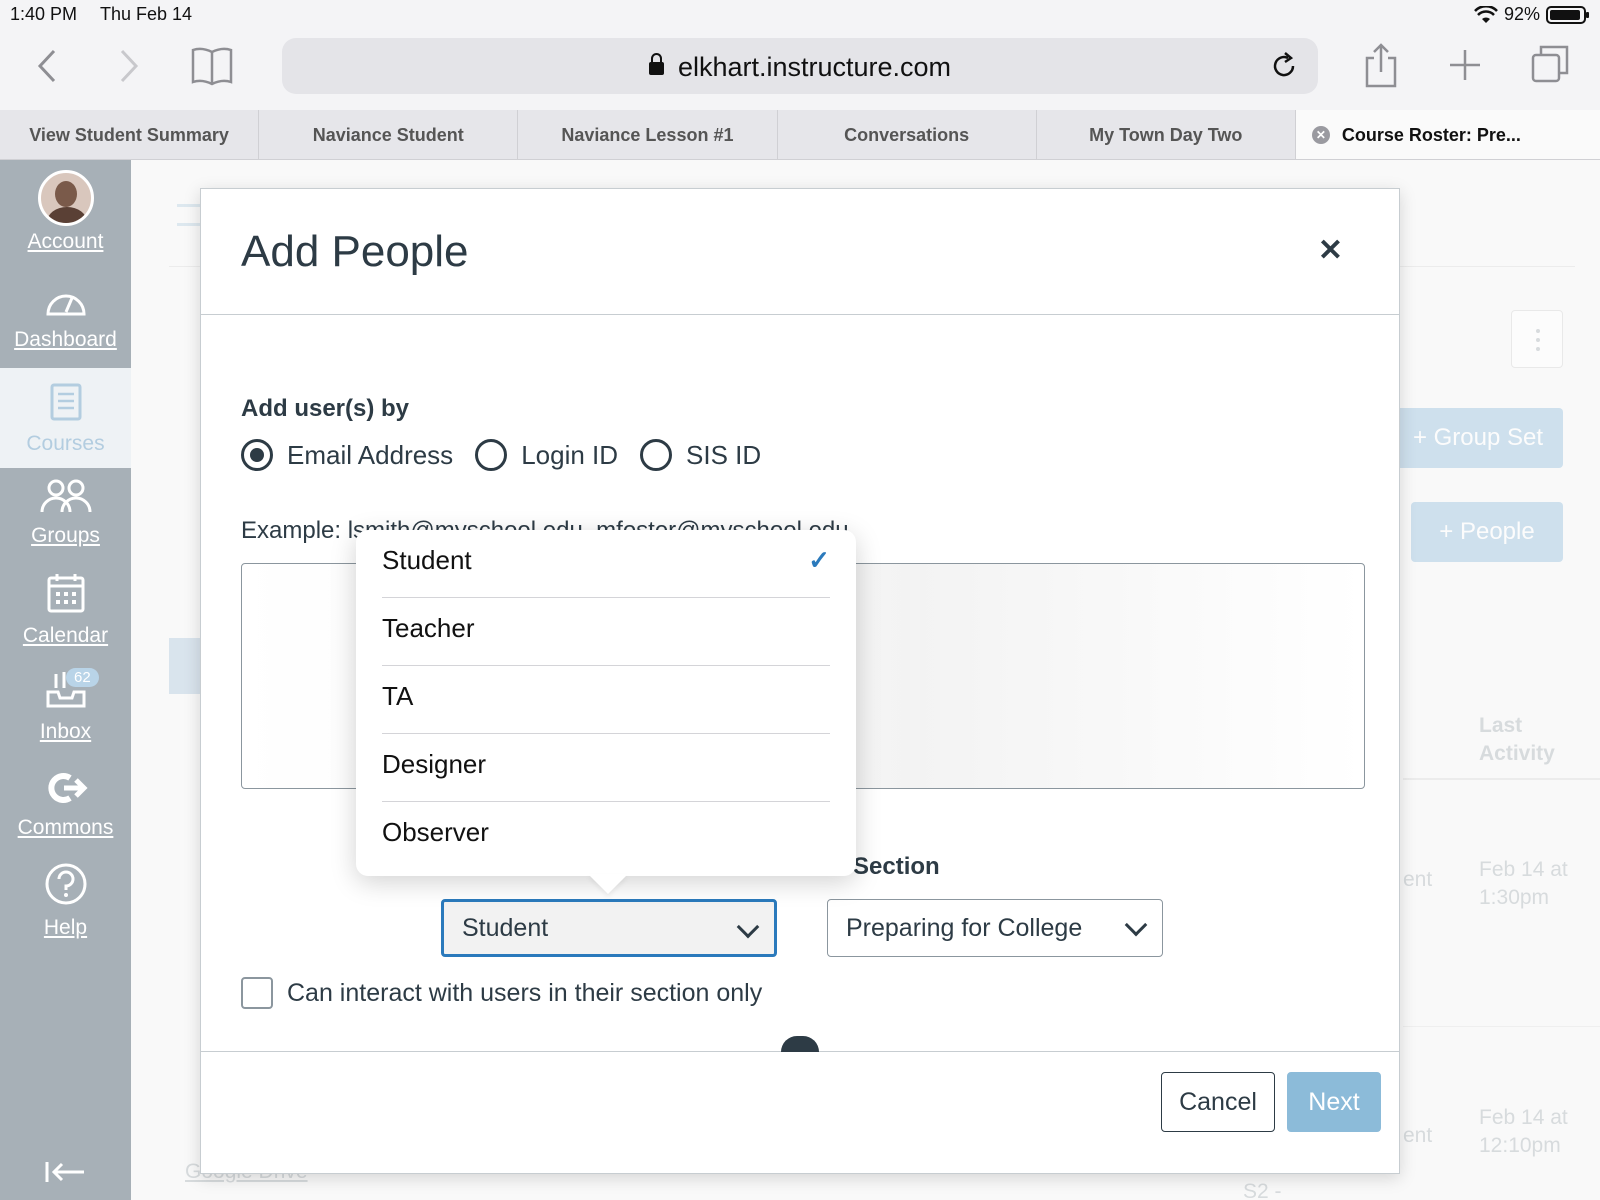 This screenshot has height=1200, width=1600. What do you see at coordinates (434, 764) in the screenshot?
I see `role-option-designer-label: Designer` at bounding box center [434, 764].